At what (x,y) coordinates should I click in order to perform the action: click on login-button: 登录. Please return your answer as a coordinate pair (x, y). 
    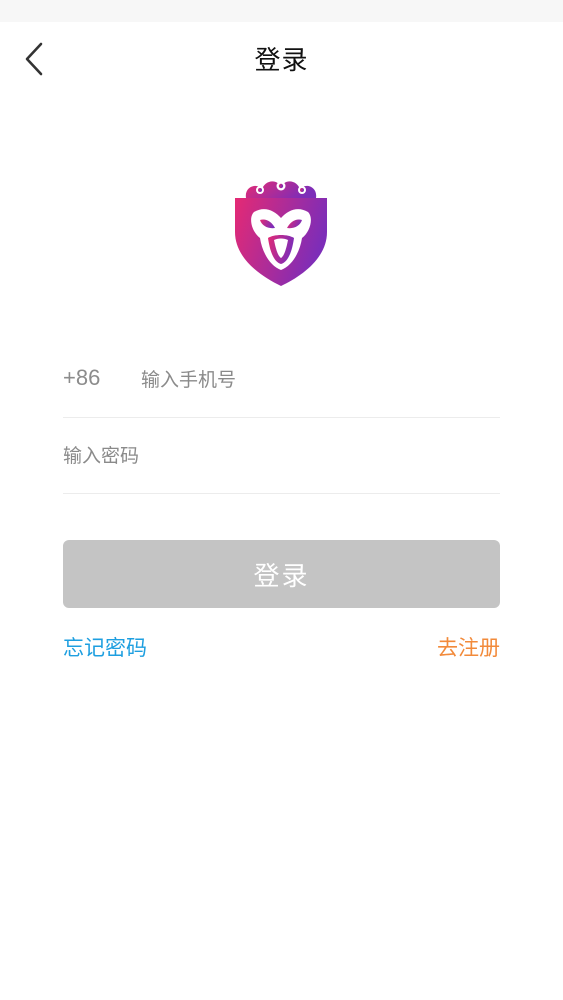
    Looking at the image, I should click on (281, 574).